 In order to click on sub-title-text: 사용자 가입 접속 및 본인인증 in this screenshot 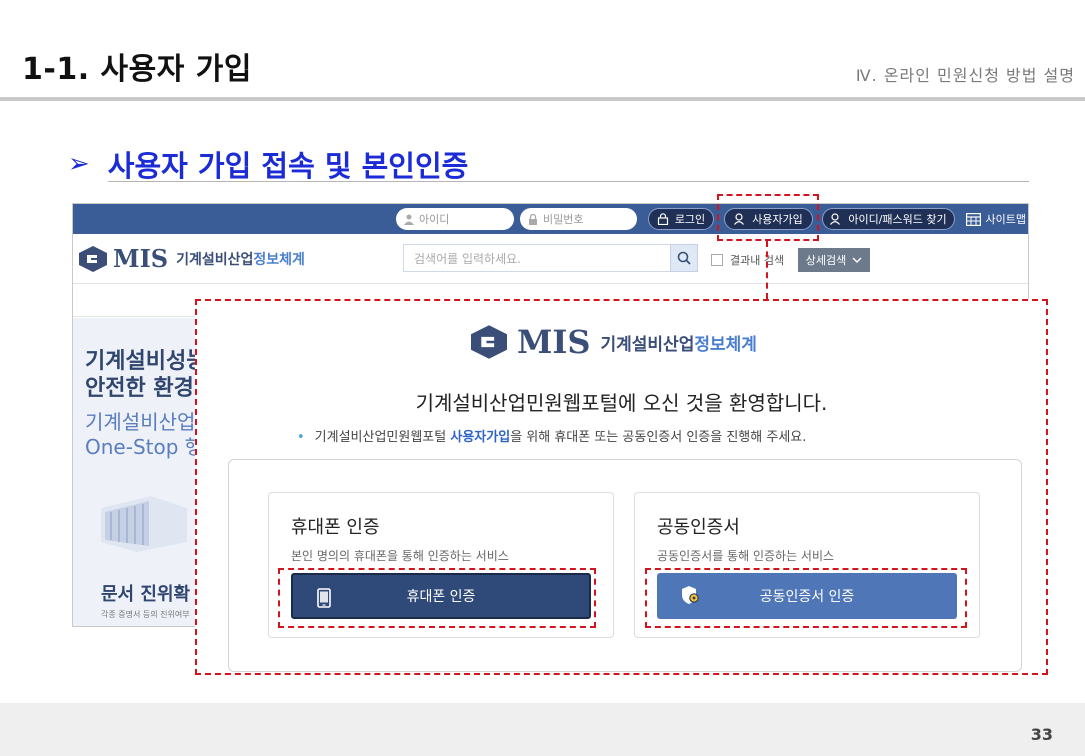, I will do `click(288, 166)`.